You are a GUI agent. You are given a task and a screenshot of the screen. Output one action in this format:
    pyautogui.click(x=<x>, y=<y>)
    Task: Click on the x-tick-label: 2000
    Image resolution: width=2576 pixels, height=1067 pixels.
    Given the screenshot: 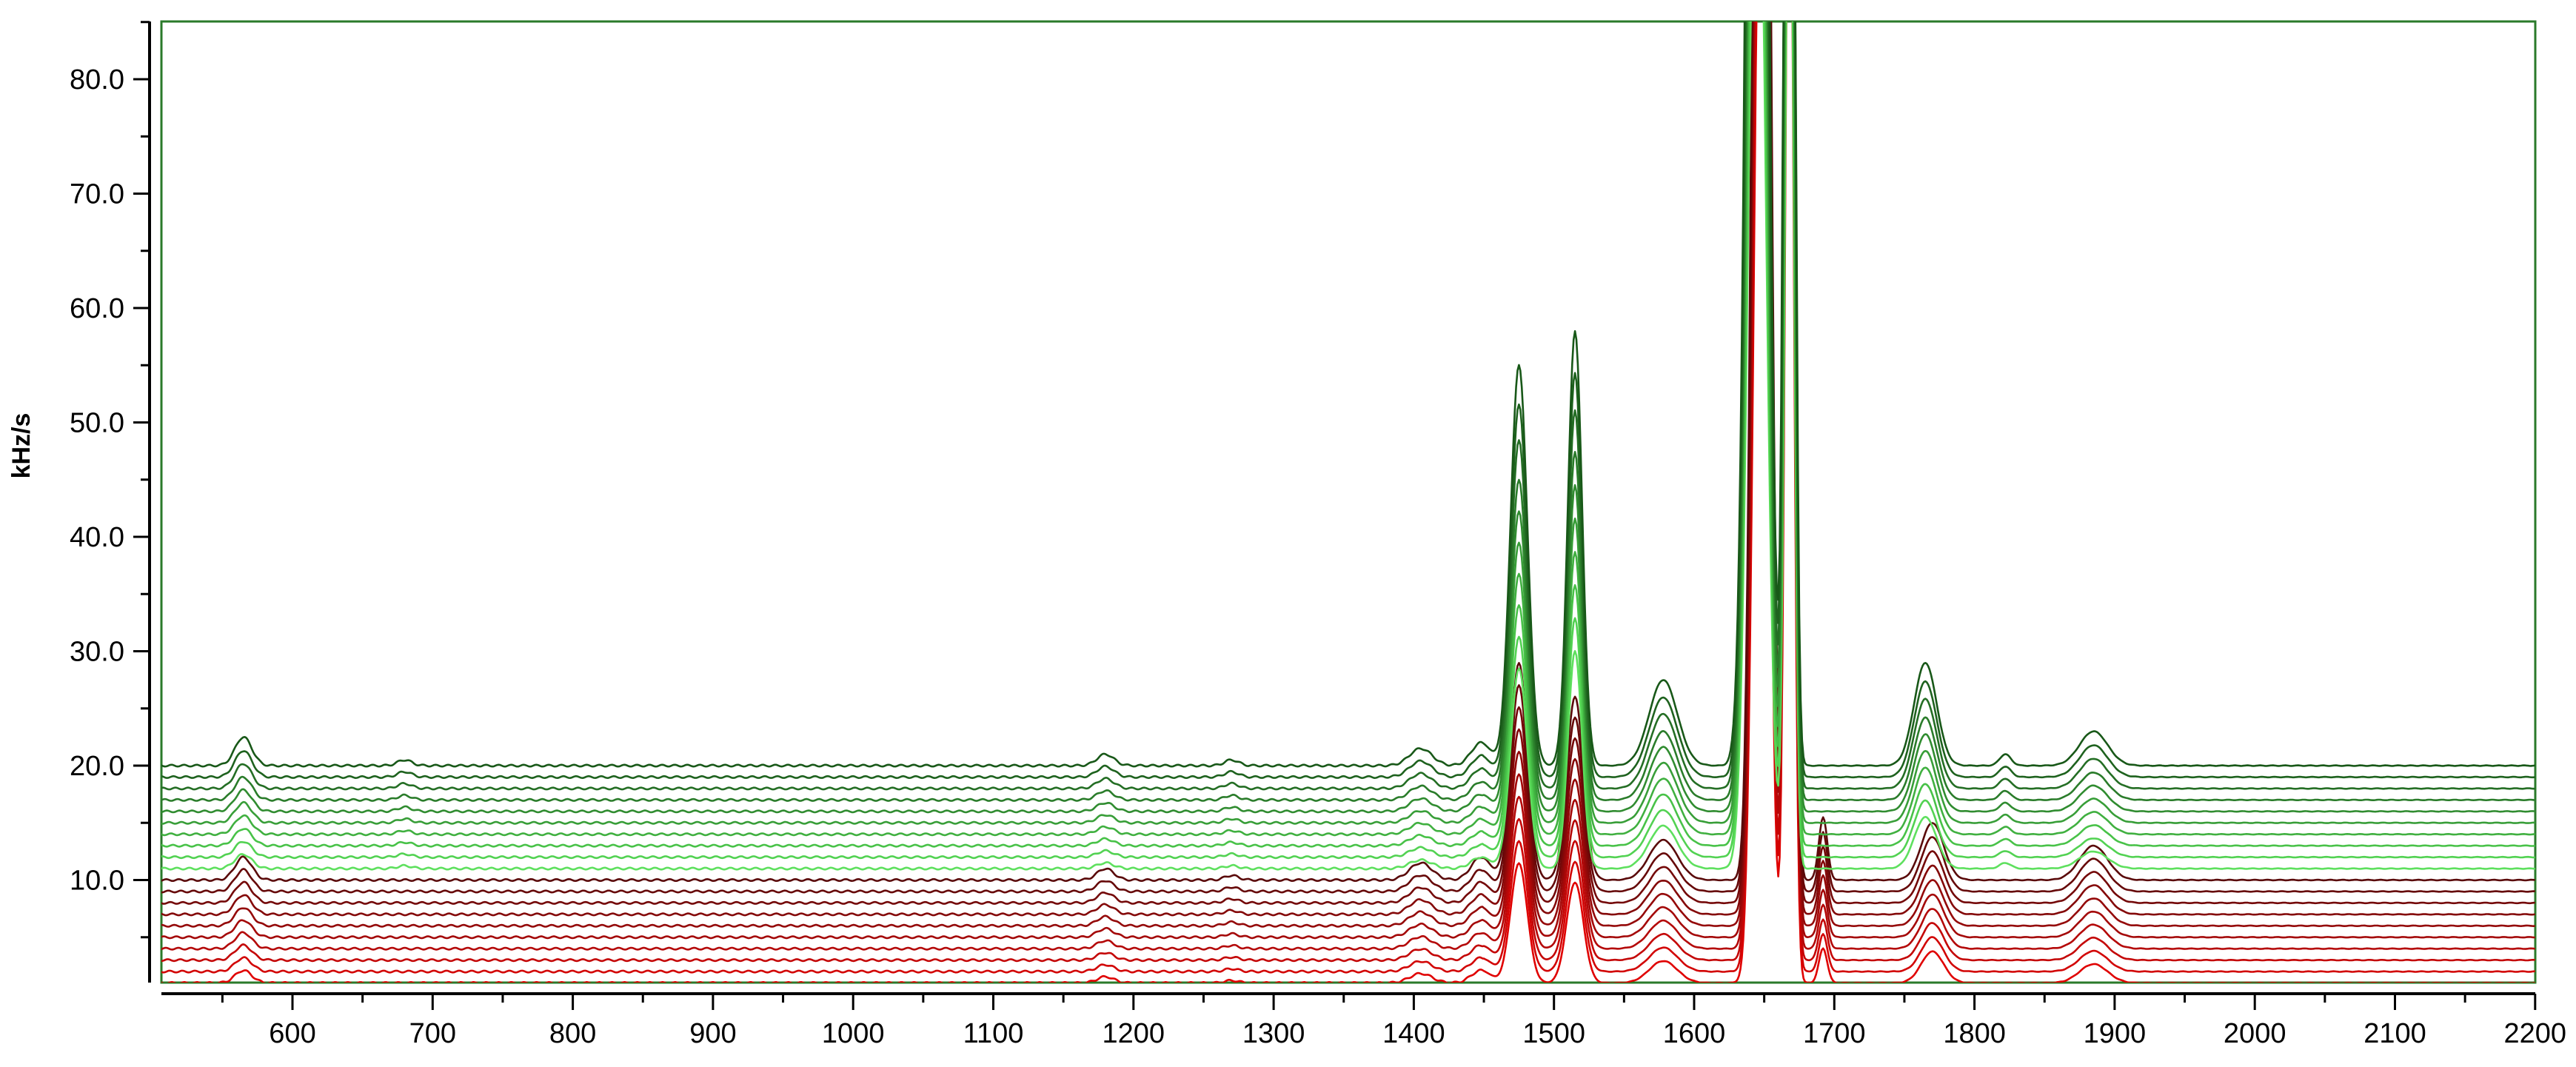 What is the action you would take?
    pyautogui.click(x=2255, y=1034)
    